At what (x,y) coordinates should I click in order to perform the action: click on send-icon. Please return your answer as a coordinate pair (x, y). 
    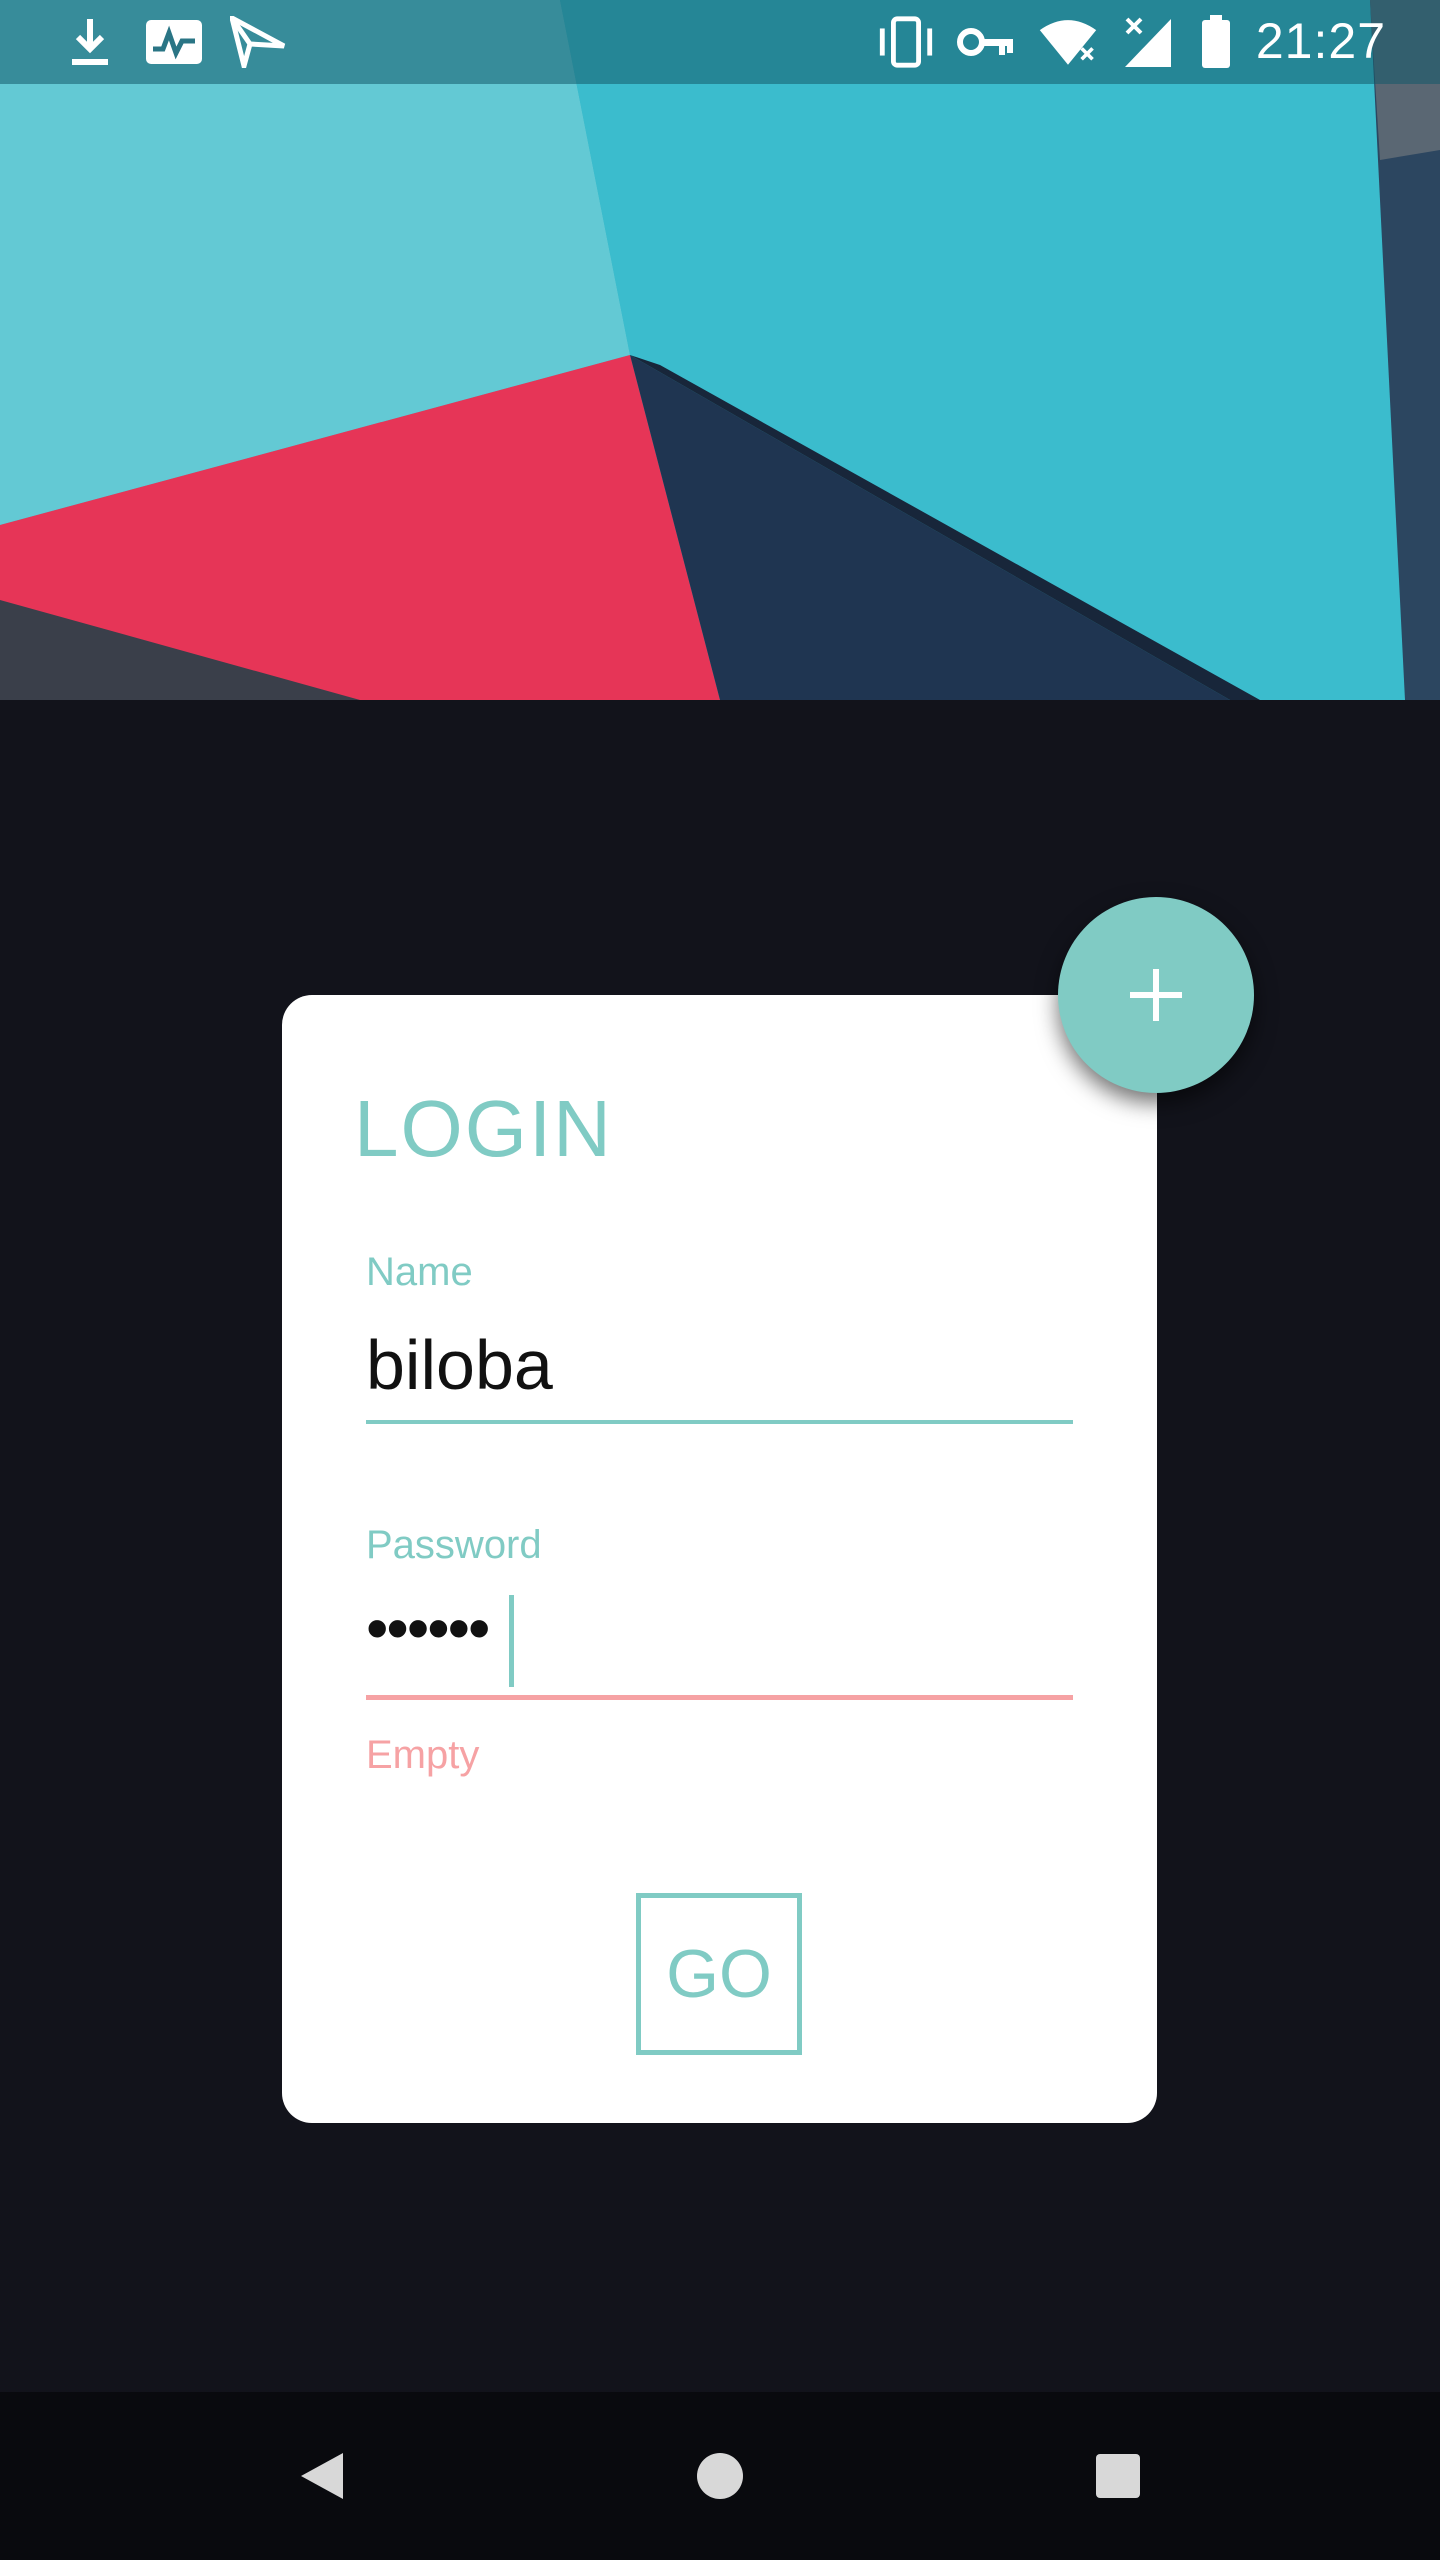
    Looking at the image, I should click on (258, 42).